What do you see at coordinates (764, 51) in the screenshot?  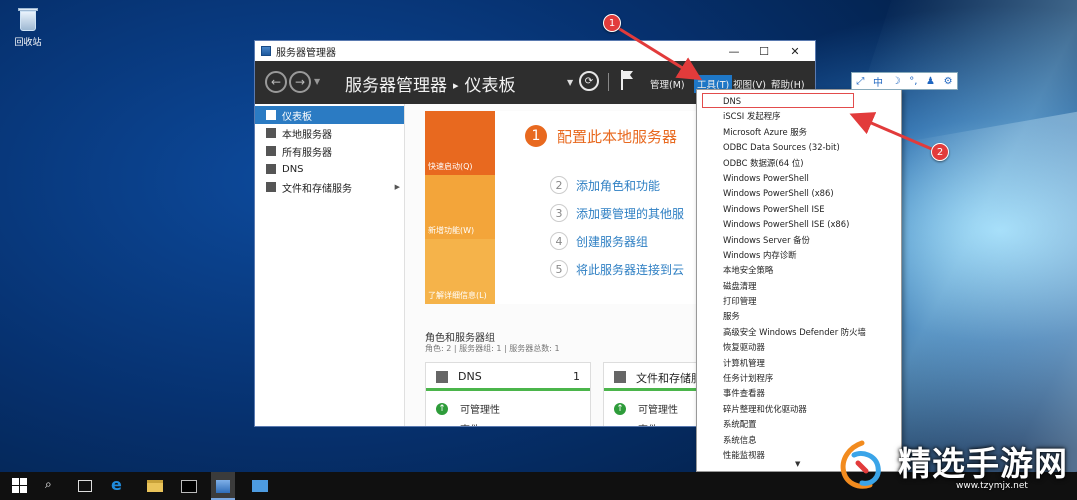 I see `maximize-button: ☐` at bounding box center [764, 51].